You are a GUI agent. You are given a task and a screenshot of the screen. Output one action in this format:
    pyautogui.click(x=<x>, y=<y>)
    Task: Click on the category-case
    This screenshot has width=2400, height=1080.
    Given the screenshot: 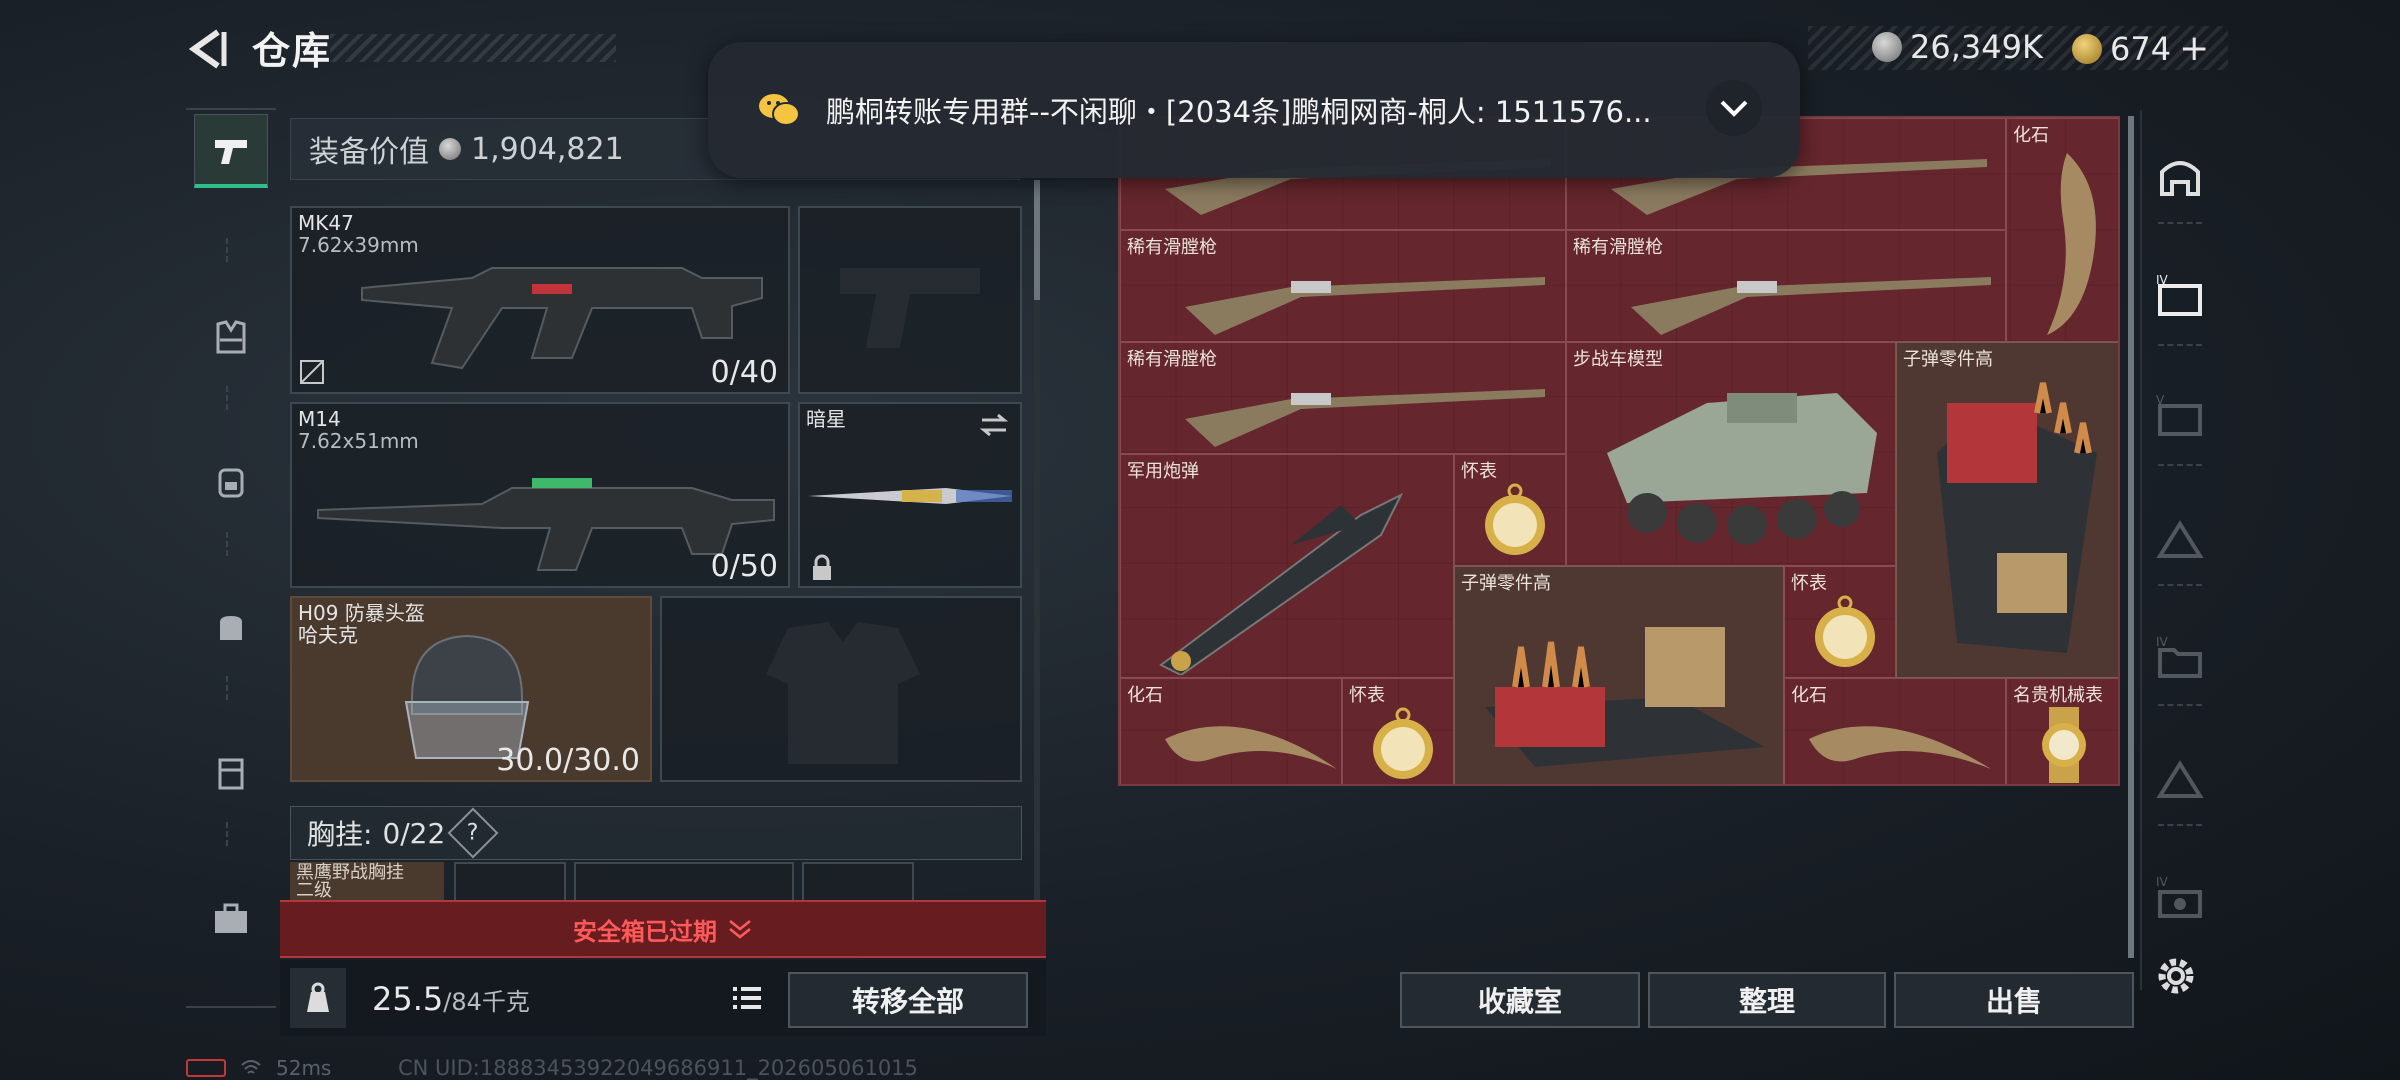 What is the action you would take?
    pyautogui.click(x=231, y=919)
    